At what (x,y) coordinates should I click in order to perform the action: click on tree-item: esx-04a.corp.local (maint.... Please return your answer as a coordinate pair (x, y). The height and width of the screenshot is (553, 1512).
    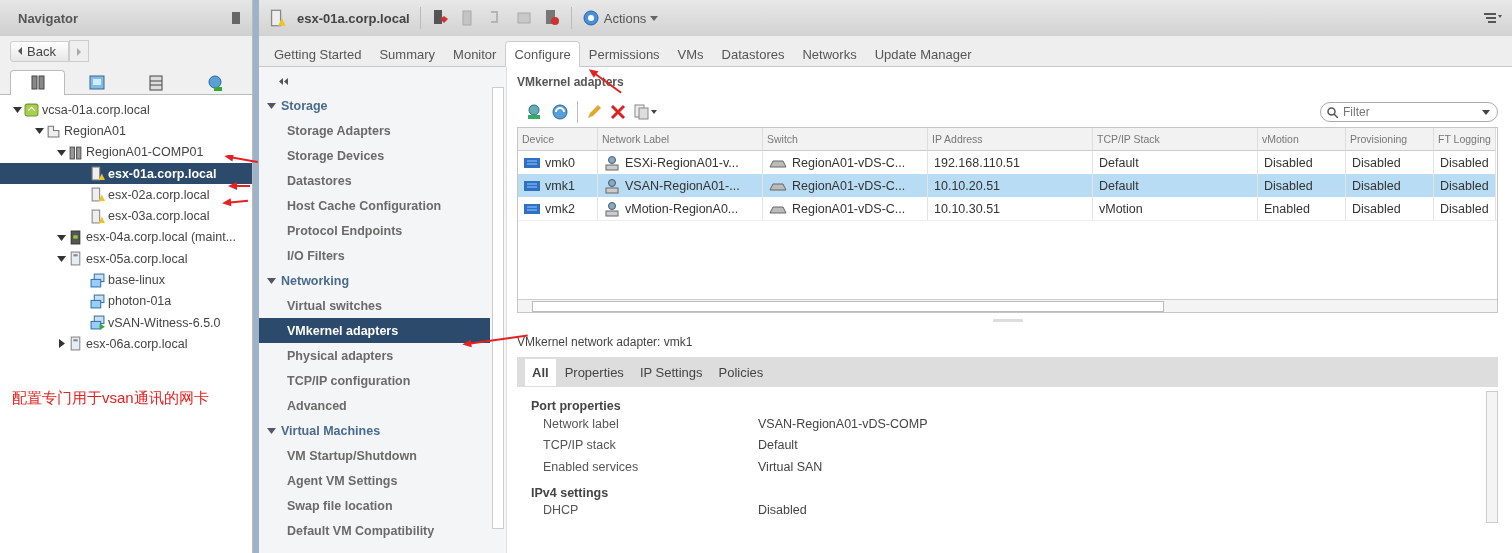
    Looking at the image, I should click on (126, 237).